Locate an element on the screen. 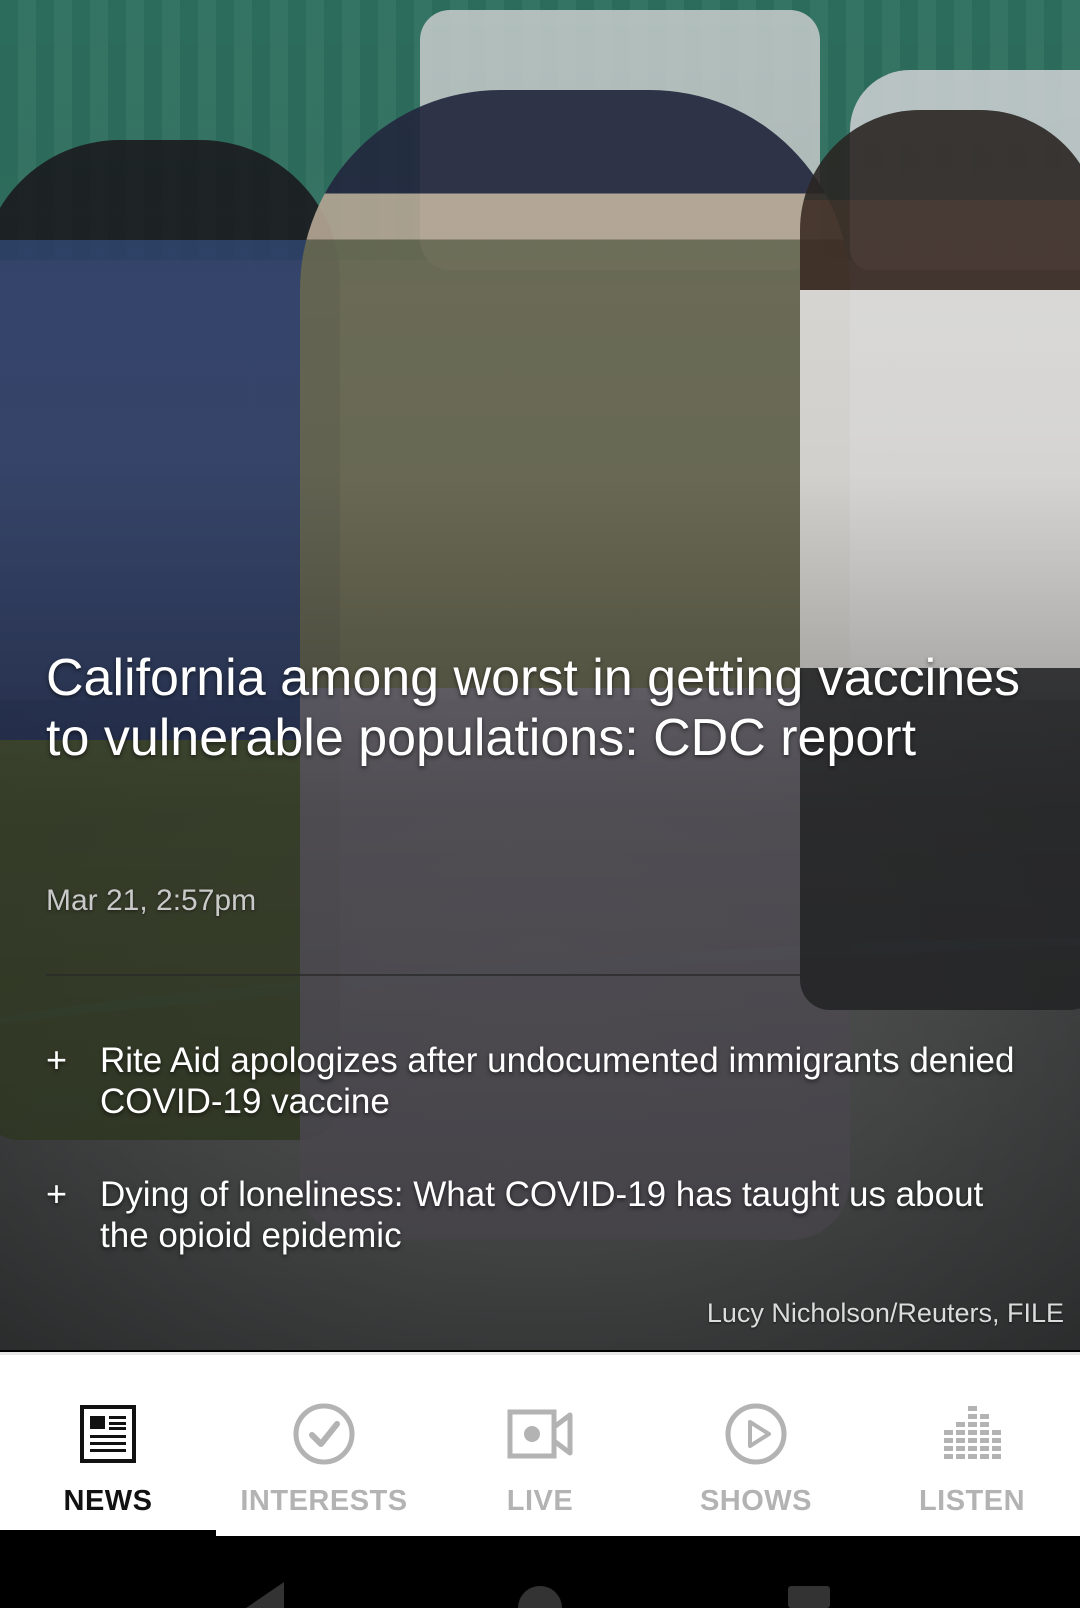  tab-label: LIVE is located at coordinates (540, 1501).